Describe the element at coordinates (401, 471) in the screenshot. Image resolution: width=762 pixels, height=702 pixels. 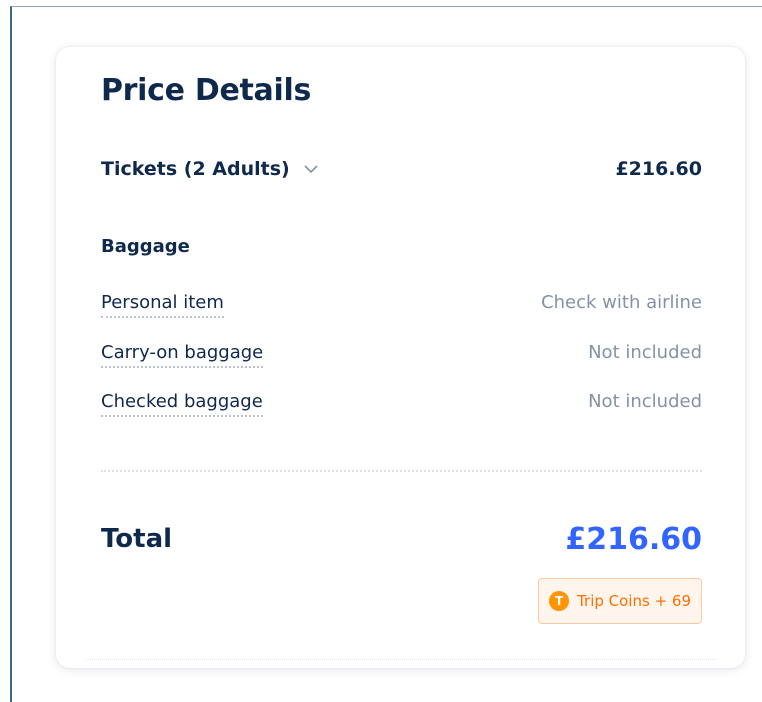
I see `section-divider` at that location.